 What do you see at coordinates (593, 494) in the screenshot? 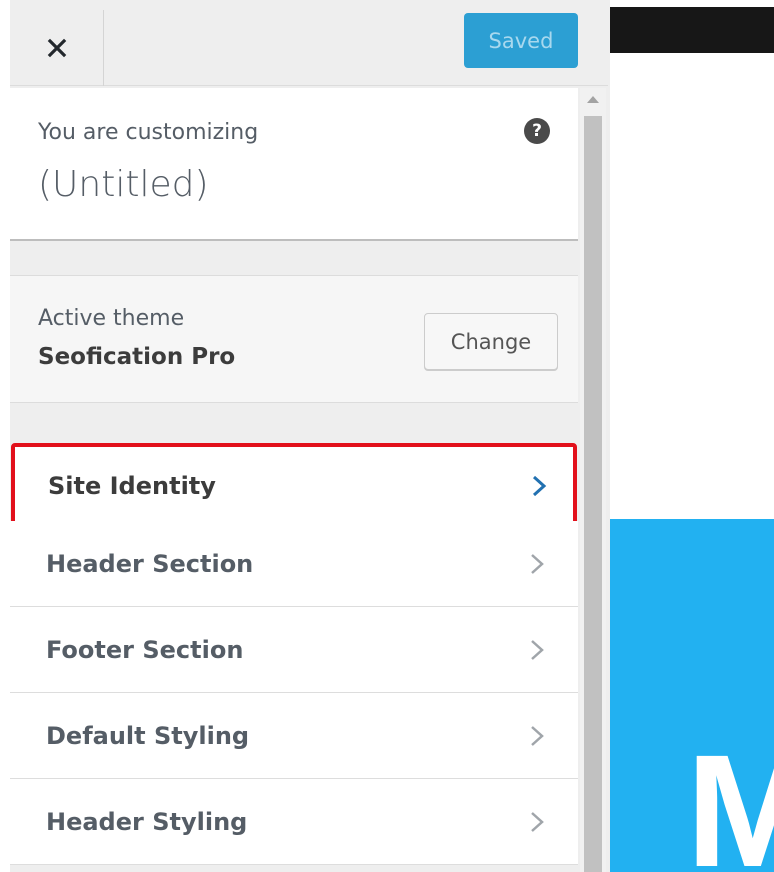
I see `scrollbar-thumb` at bounding box center [593, 494].